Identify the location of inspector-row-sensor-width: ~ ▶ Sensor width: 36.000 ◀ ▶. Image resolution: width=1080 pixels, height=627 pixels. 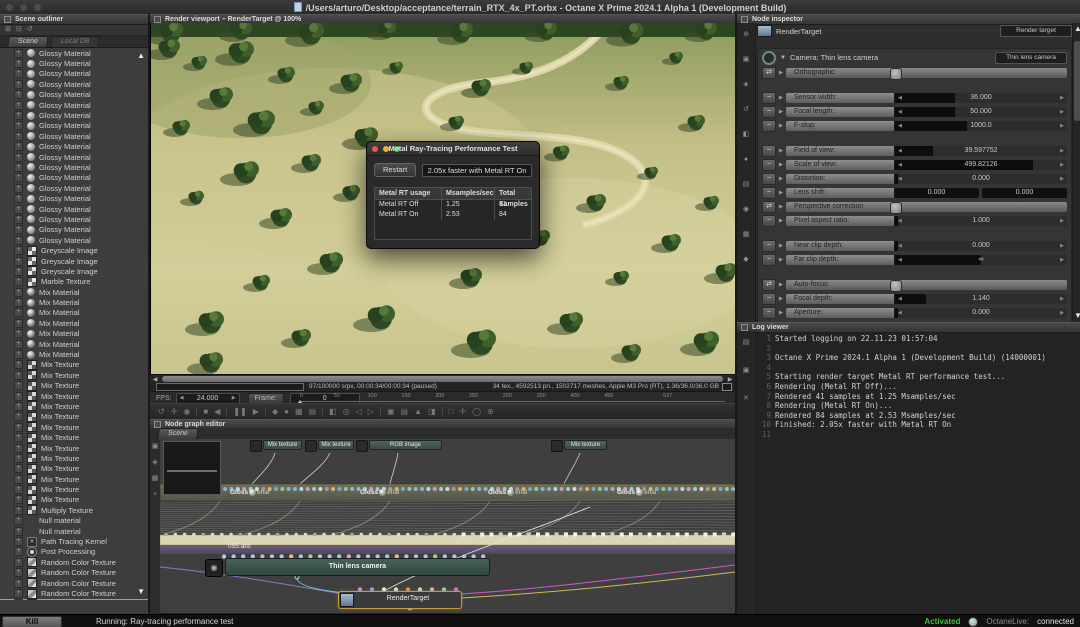
(914, 97).